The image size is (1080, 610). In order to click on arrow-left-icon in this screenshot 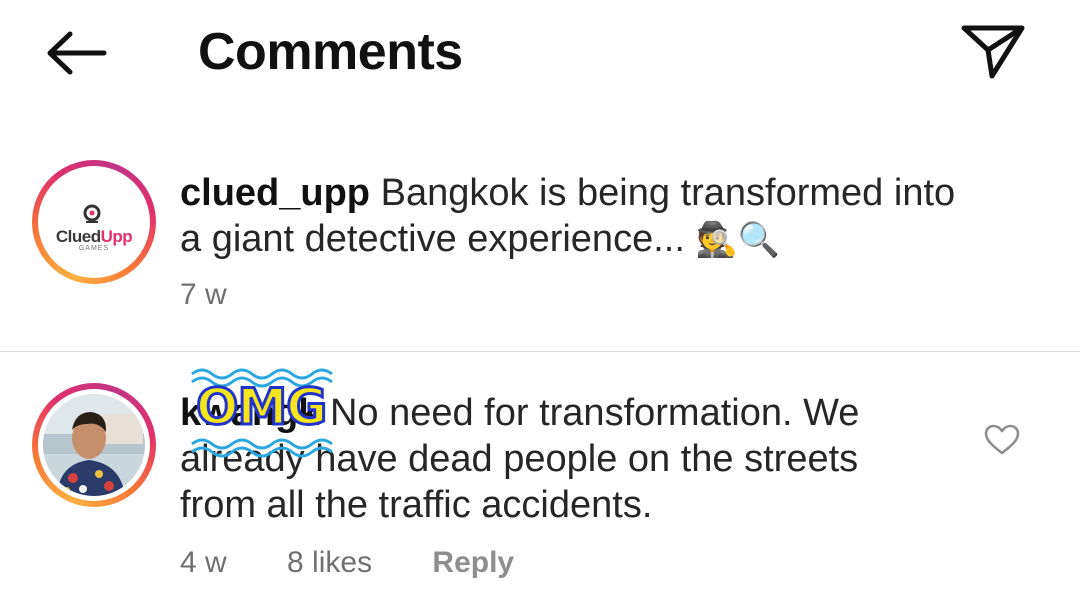, I will do `click(77, 53)`.